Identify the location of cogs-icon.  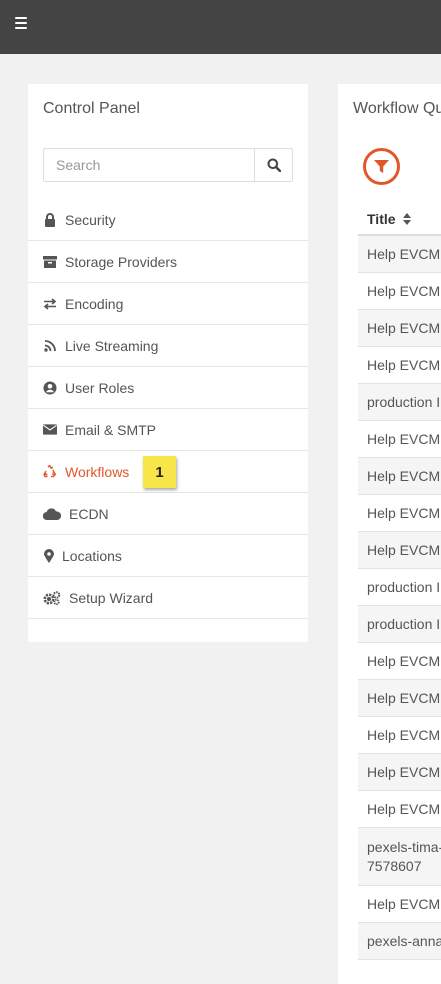
(52, 597).